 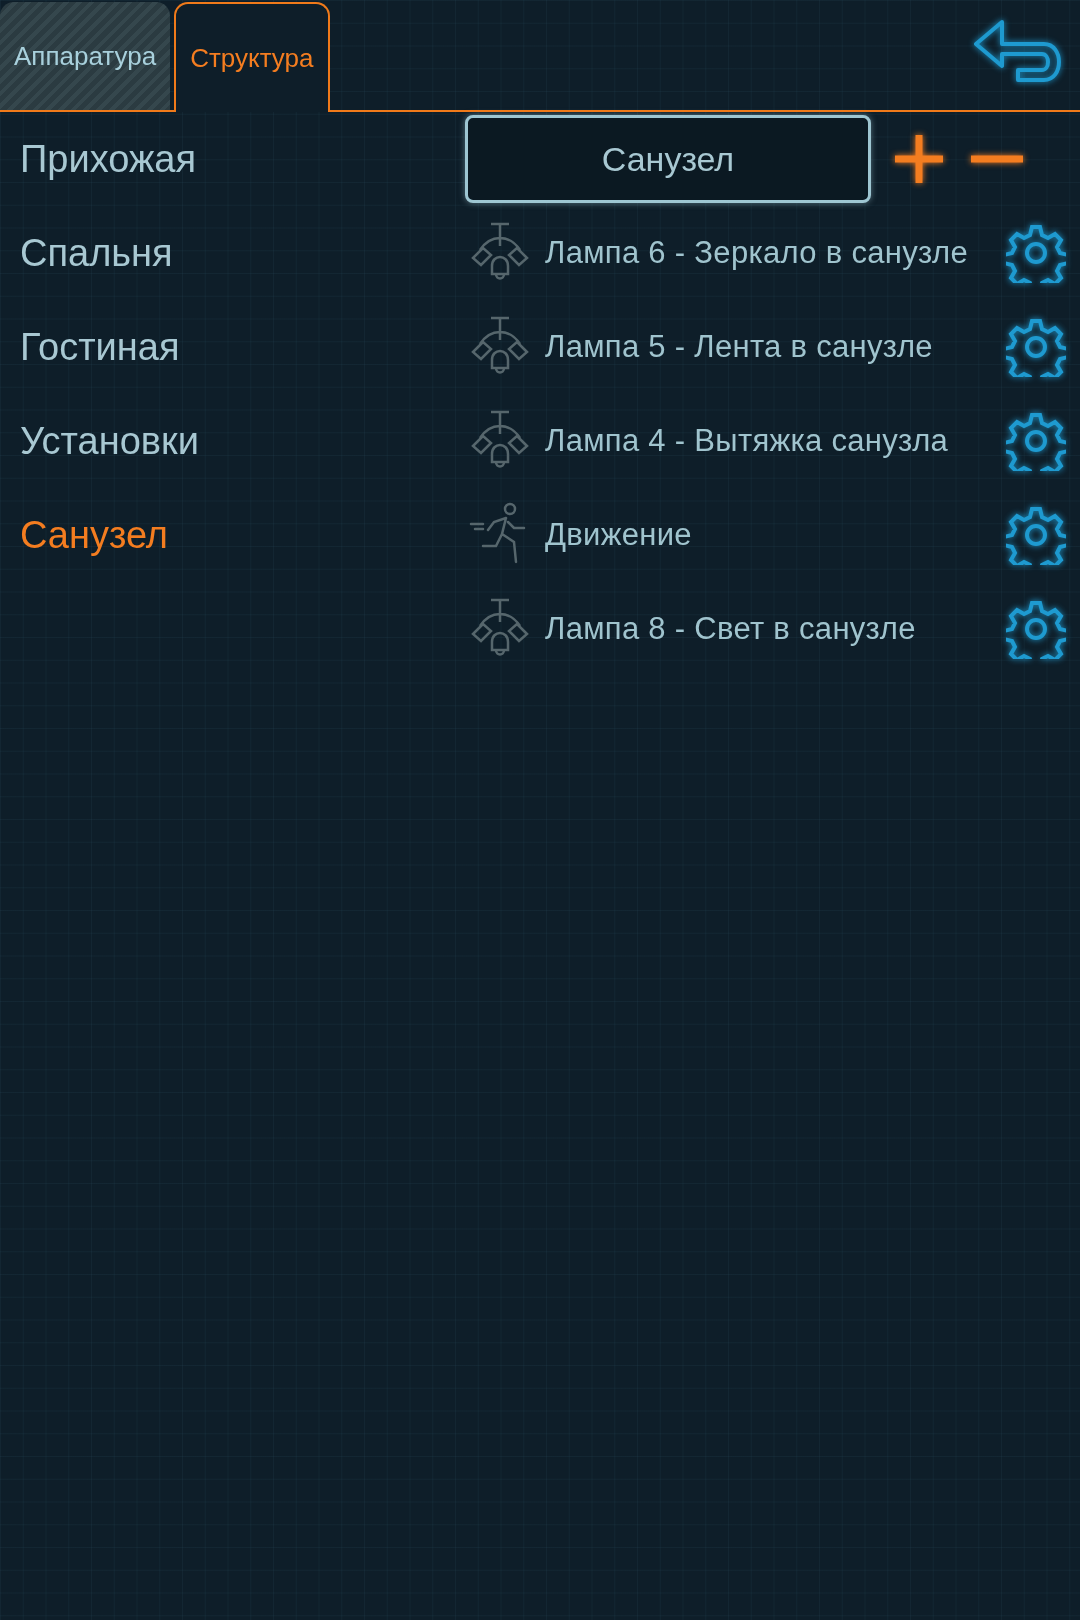 What do you see at coordinates (757, 253) in the screenshot?
I see `device-name: Лампа 6 - Зеркало в санузле` at bounding box center [757, 253].